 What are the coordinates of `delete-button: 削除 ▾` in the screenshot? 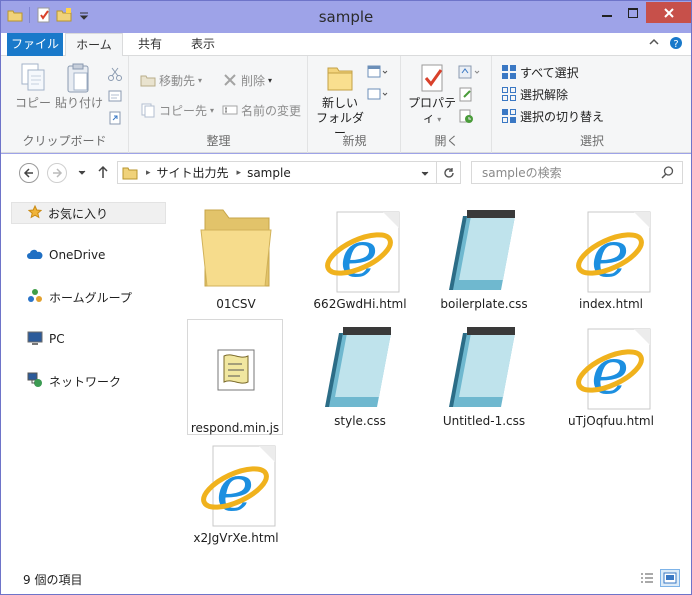 It's located at (247, 80).